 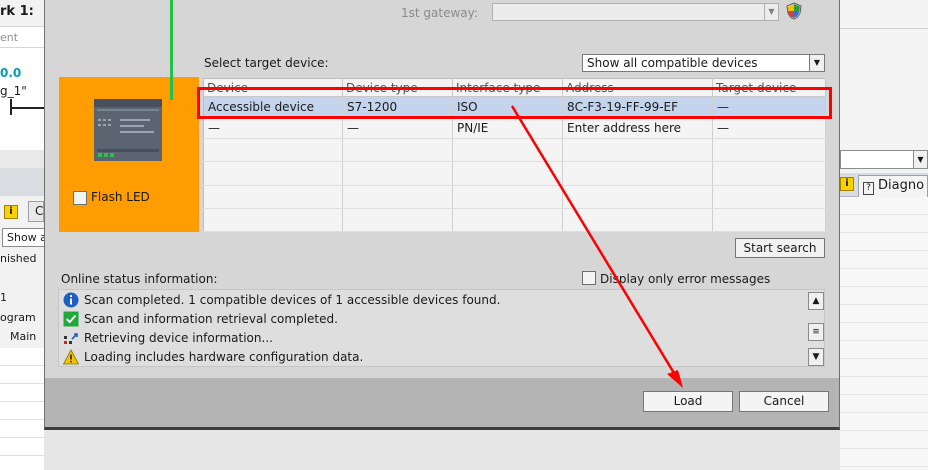 I want to click on cell-address: 8C-F3-19-FF-99-EF, so click(x=637, y=107).